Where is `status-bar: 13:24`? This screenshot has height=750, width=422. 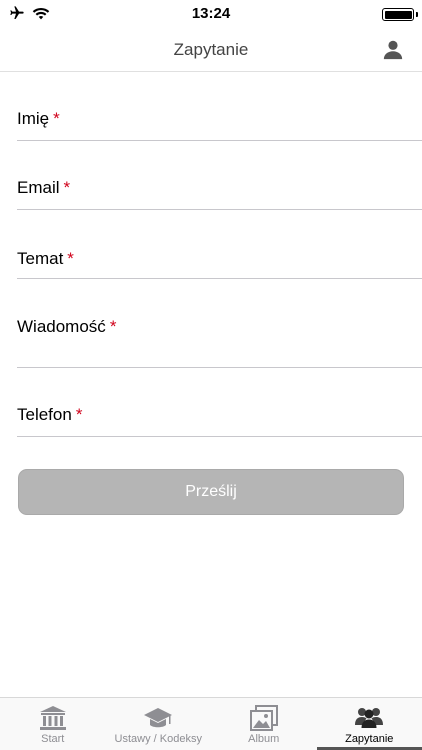 status-bar: 13:24 is located at coordinates (211, 14).